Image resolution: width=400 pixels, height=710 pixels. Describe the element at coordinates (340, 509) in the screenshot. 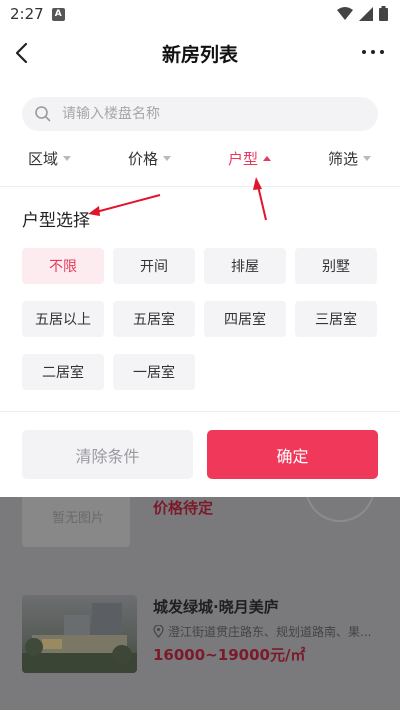

I see `listing-badge: D D` at that location.